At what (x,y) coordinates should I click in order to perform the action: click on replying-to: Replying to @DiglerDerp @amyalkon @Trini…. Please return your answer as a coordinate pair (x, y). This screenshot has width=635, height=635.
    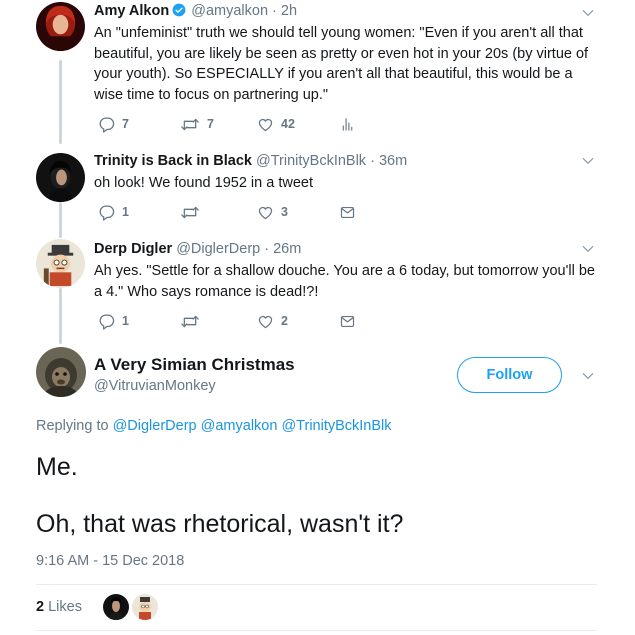
    Looking at the image, I should click on (214, 426).